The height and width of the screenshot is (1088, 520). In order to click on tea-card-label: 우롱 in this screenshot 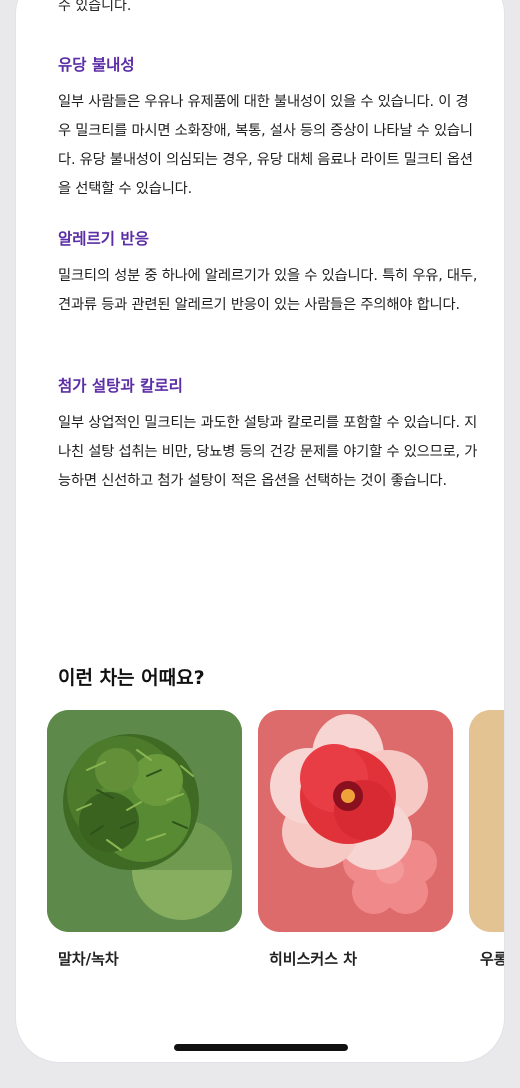, I will do `click(492, 959)`.